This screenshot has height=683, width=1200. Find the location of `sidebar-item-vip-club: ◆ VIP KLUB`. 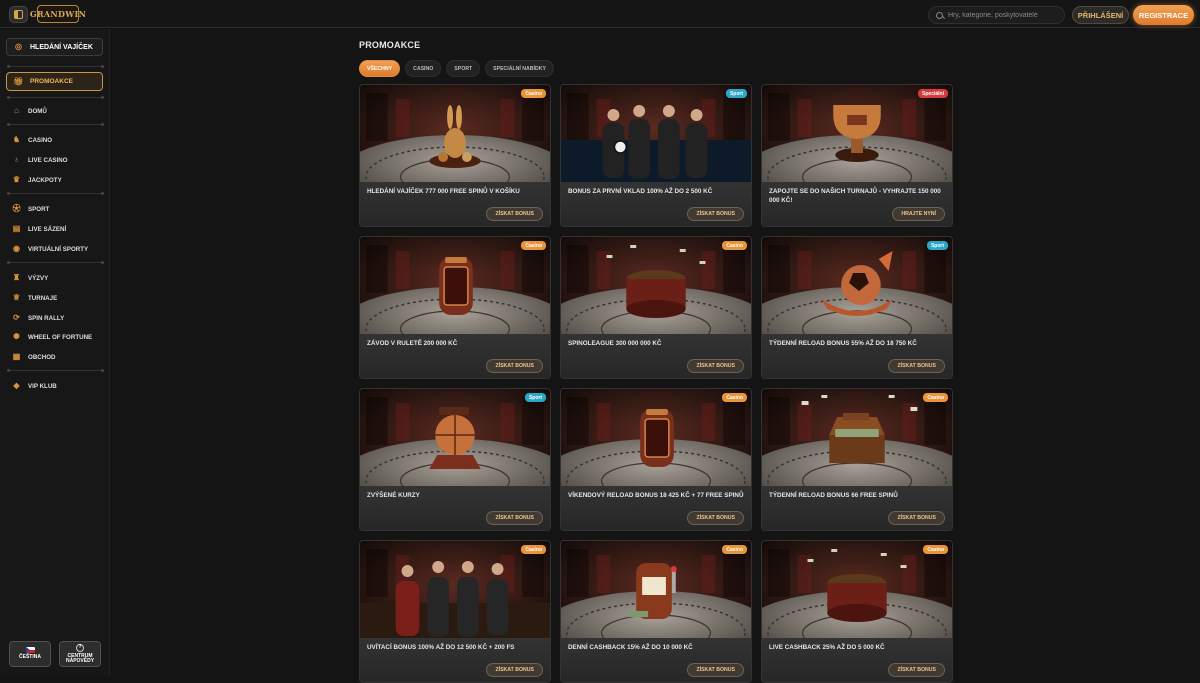

sidebar-item-vip-club: ◆ VIP KLUB is located at coordinates (34, 386).